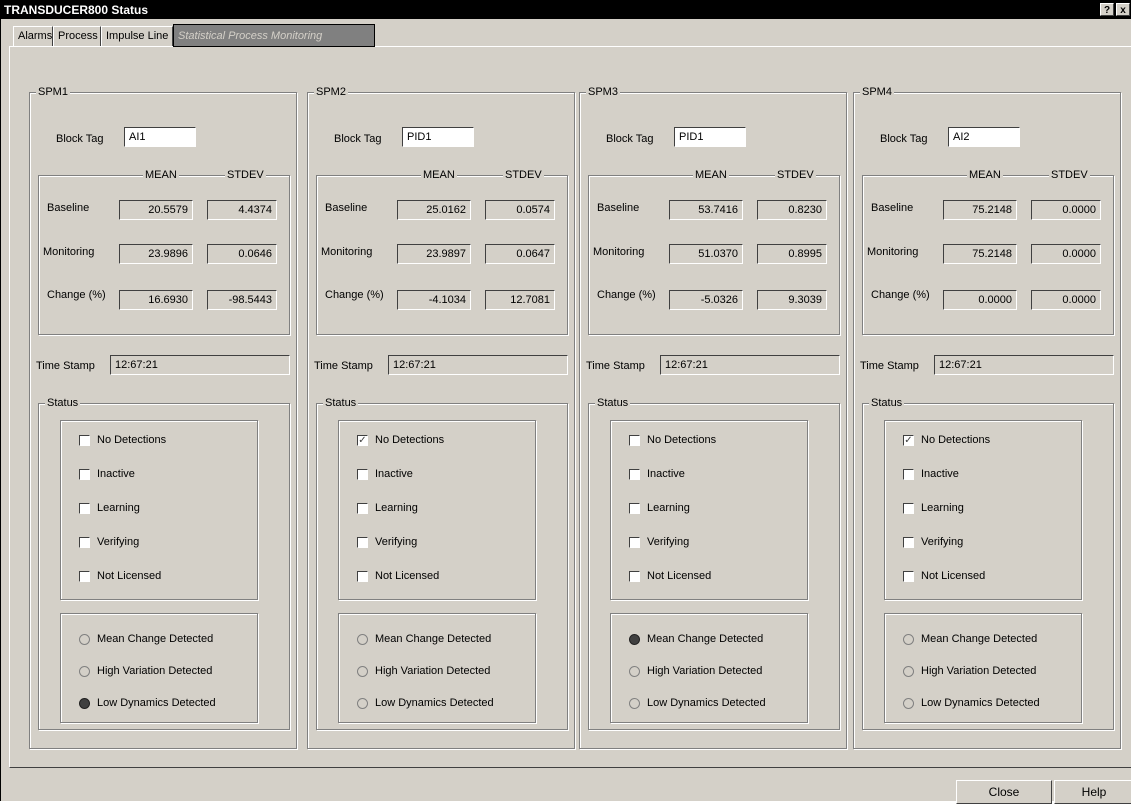 Image resolution: width=1131 pixels, height=804 pixels. What do you see at coordinates (242, 300) in the screenshot?
I see `change-stdev-value: -98.5443` at bounding box center [242, 300].